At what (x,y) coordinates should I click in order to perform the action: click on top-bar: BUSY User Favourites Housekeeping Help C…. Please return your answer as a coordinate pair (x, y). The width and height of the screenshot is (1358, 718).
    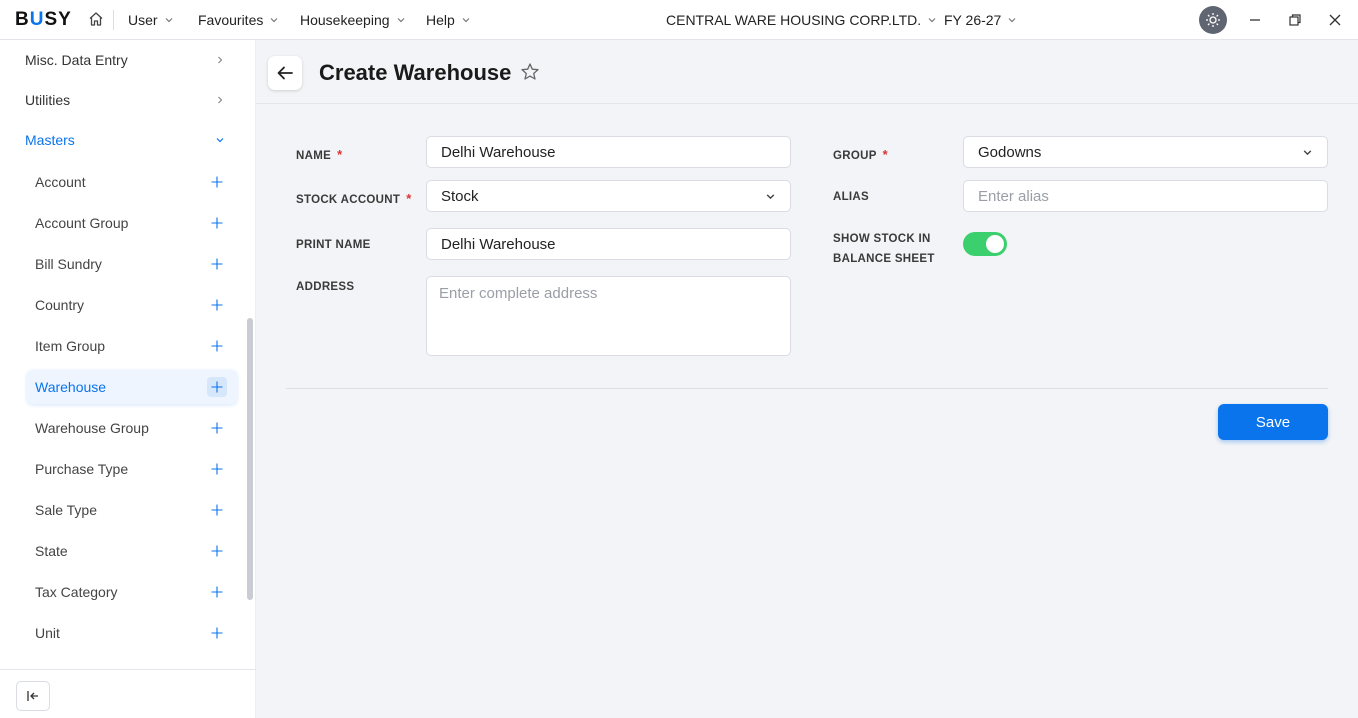
    Looking at the image, I should click on (679, 20).